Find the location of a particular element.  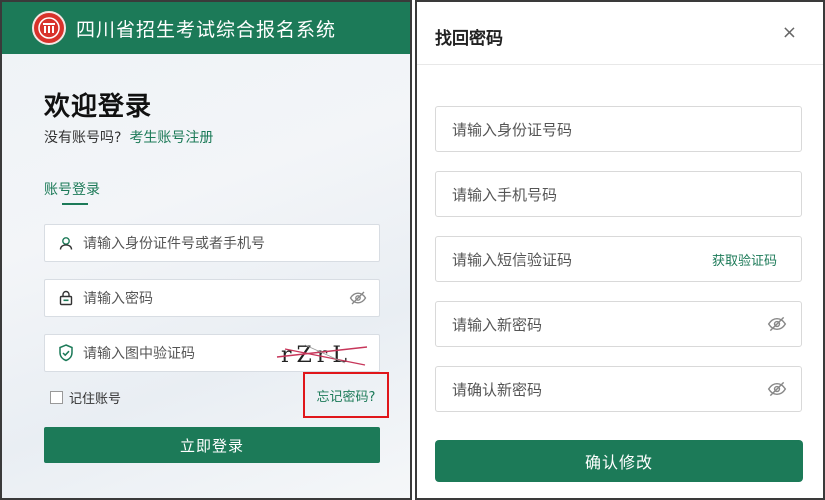

password-placeholder: 请输入密码 is located at coordinates (118, 299).